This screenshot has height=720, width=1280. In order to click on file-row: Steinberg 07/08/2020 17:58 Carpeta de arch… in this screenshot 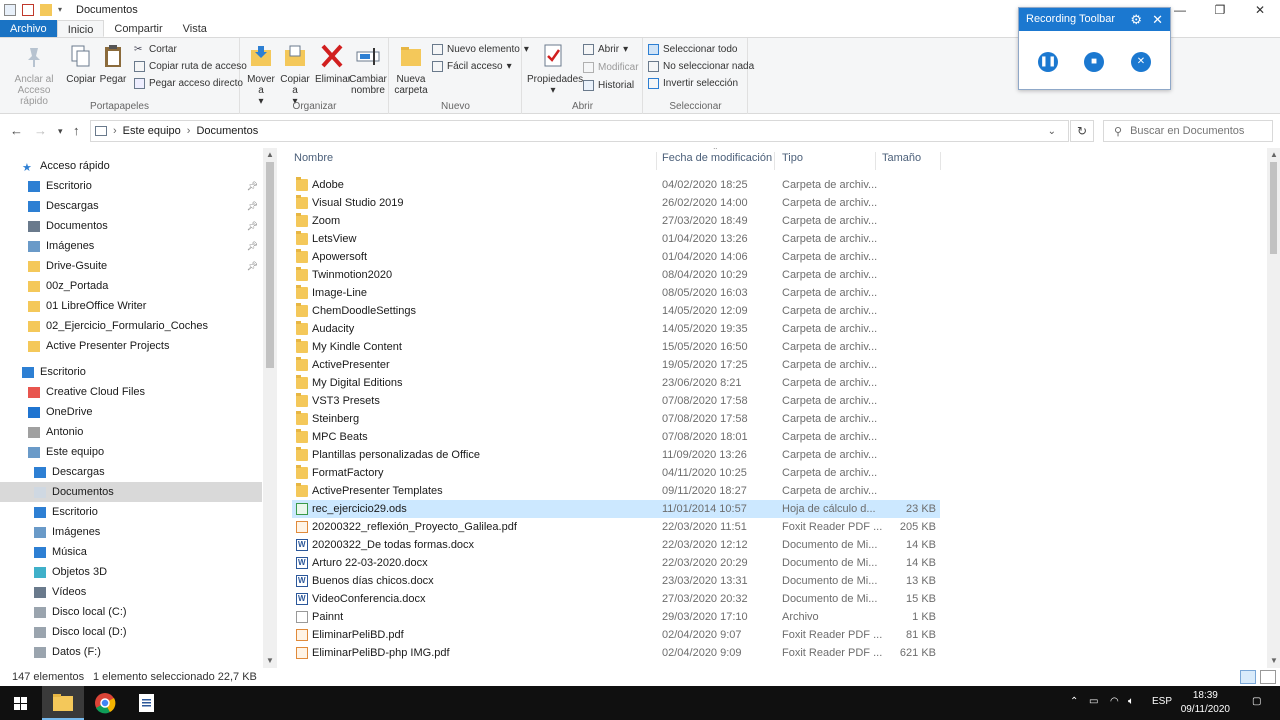, I will do `click(616, 419)`.